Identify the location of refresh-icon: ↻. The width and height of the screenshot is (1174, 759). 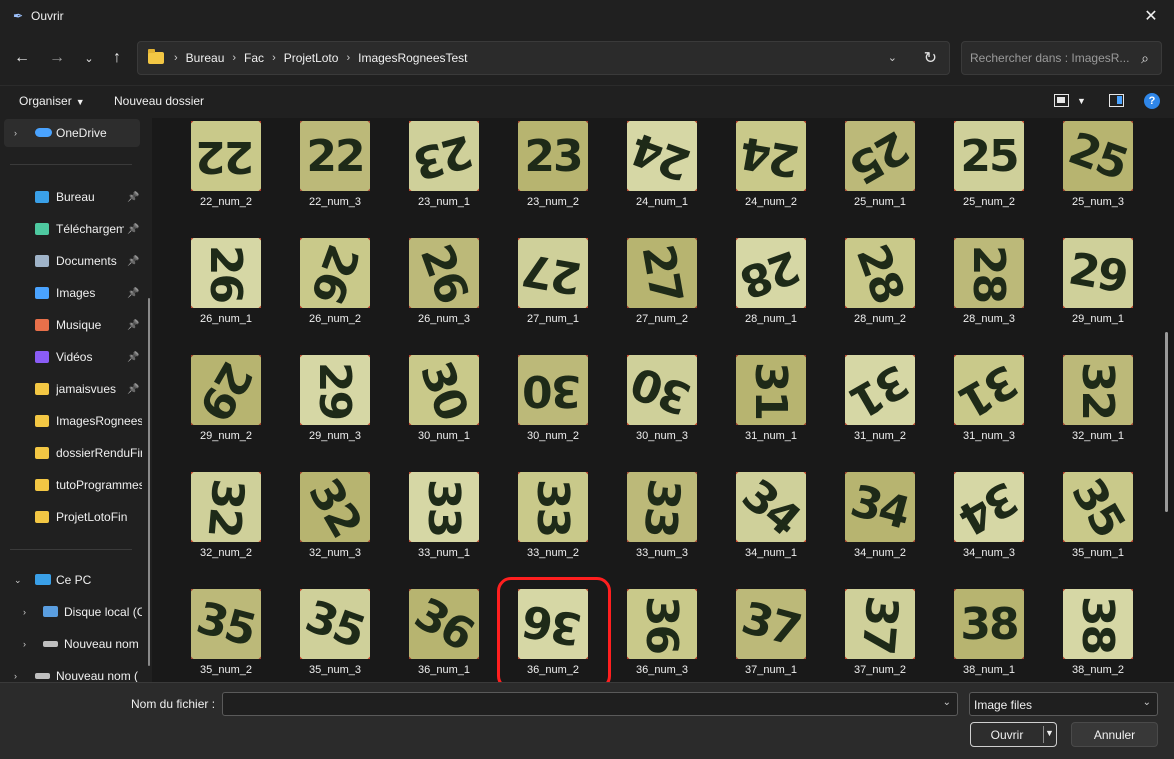
(930, 58).